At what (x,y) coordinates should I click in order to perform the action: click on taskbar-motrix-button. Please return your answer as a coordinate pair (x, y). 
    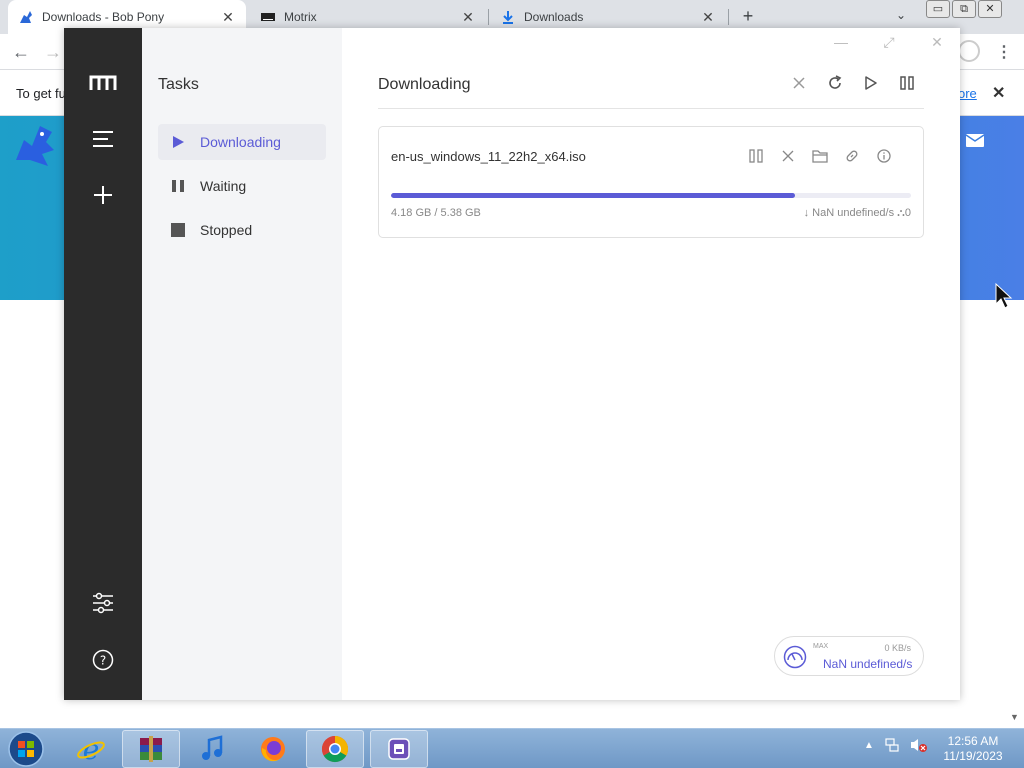
    Looking at the image, I should click on (399, 749).